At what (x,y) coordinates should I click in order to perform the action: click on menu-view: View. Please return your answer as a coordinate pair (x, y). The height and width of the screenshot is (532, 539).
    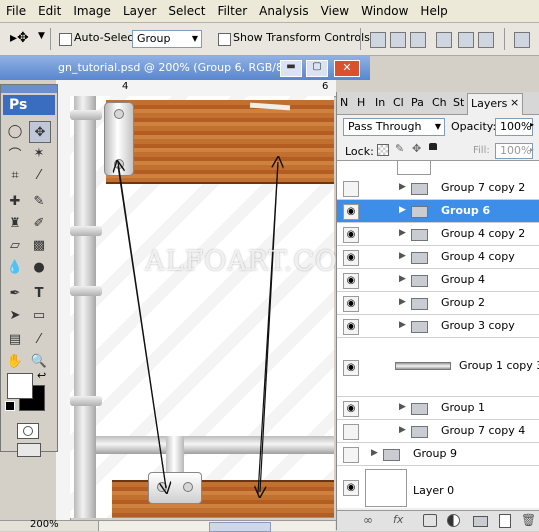
    Looking at the image, I should click on (335, 11).